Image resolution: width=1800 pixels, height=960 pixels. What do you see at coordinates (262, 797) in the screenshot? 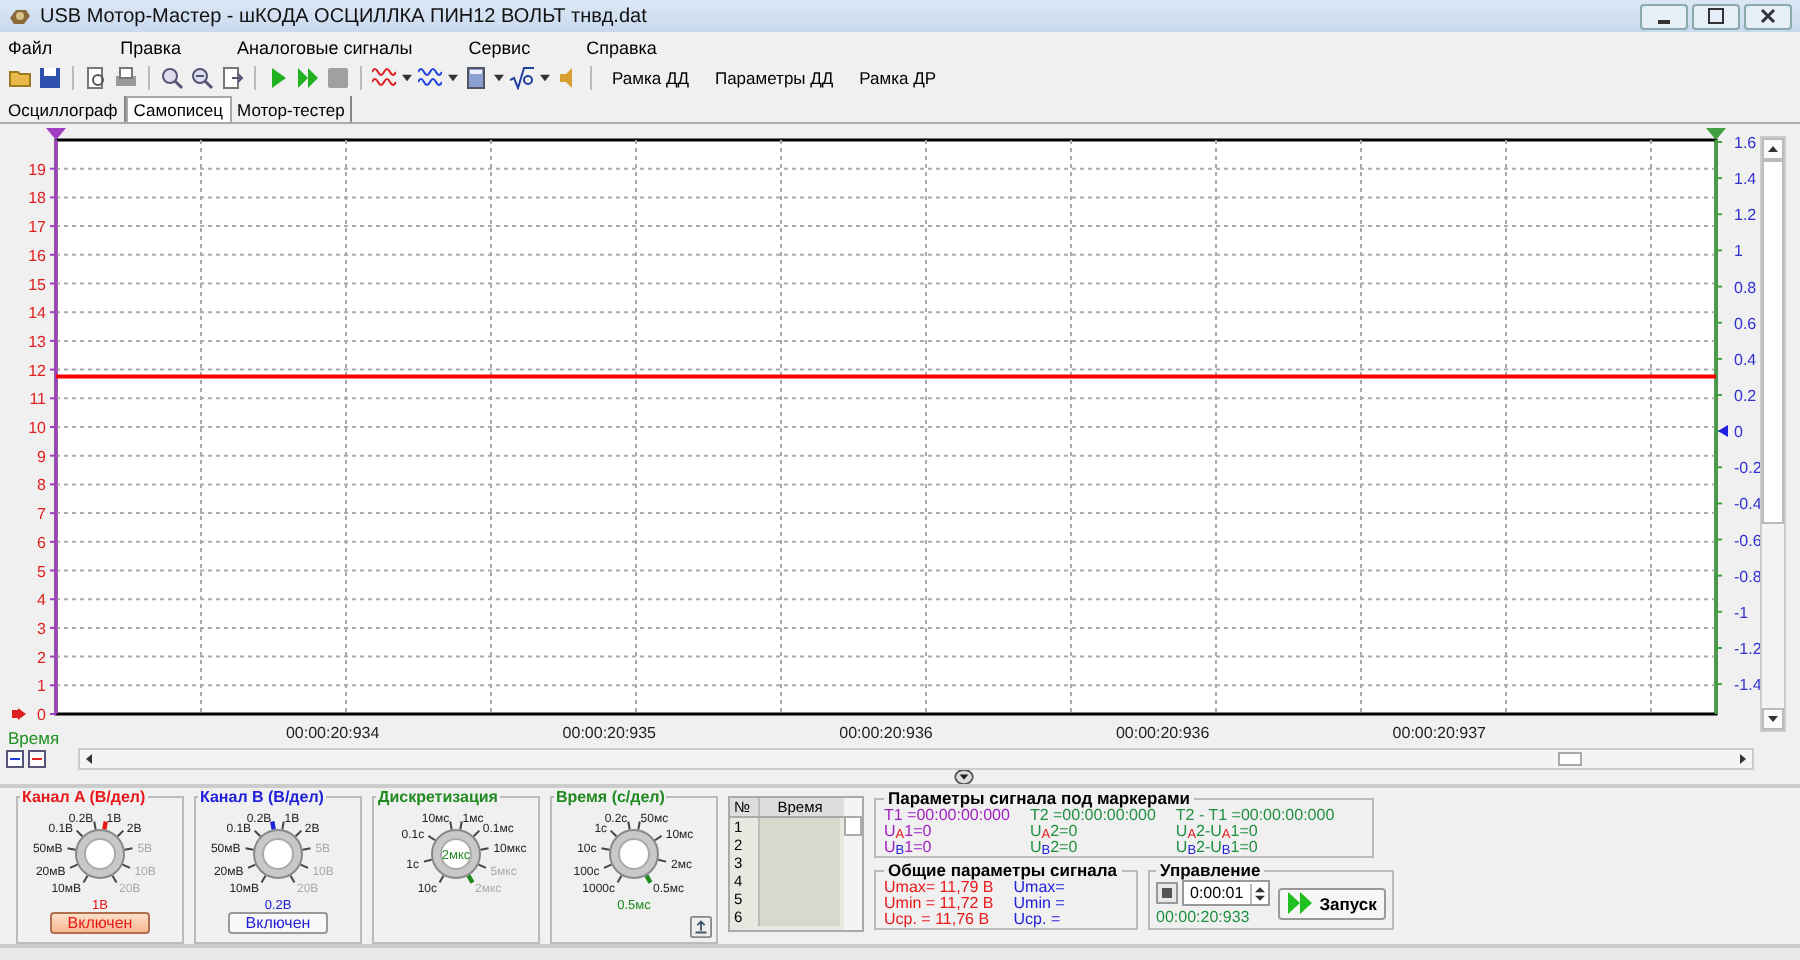
I see `group-title: Канал B (В/дел)` at bounding box center [262, 797].